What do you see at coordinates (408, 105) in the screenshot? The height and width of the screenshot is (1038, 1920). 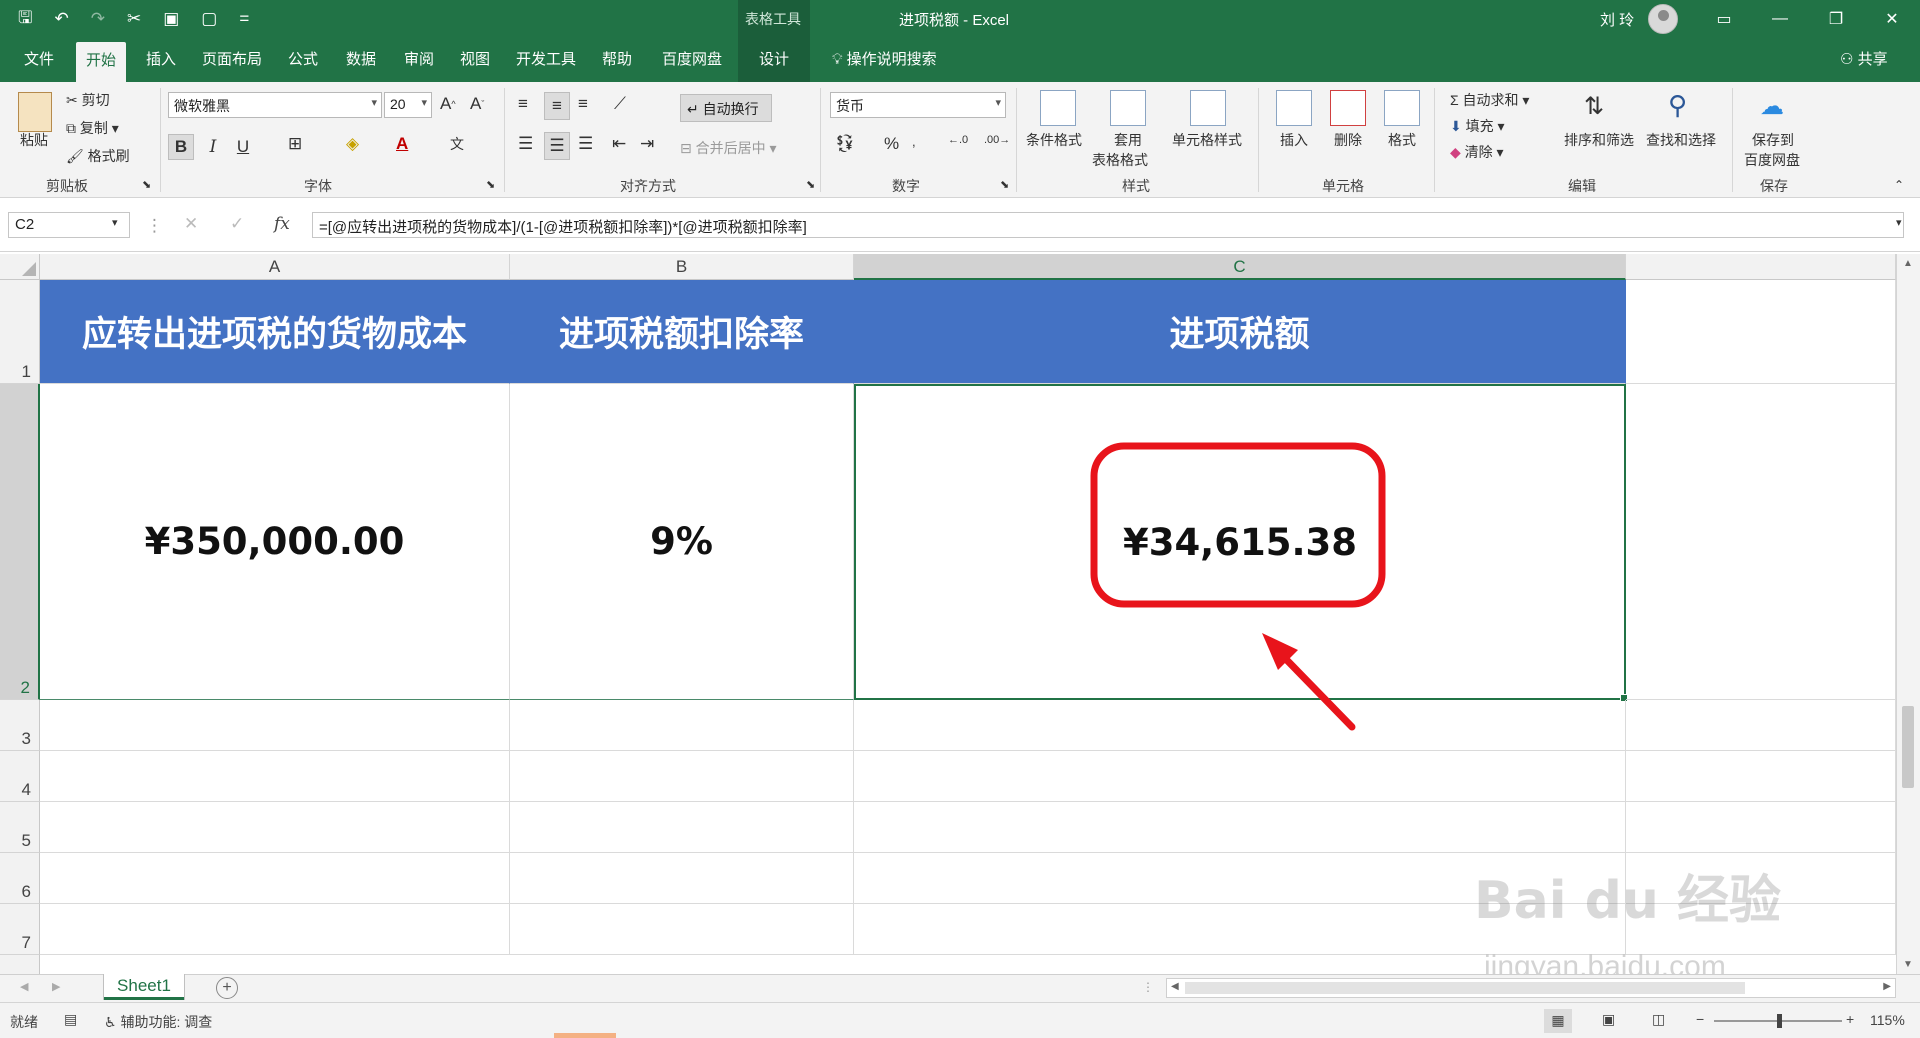 I see `font-size-select: 20` at bounding box center [408, 105].